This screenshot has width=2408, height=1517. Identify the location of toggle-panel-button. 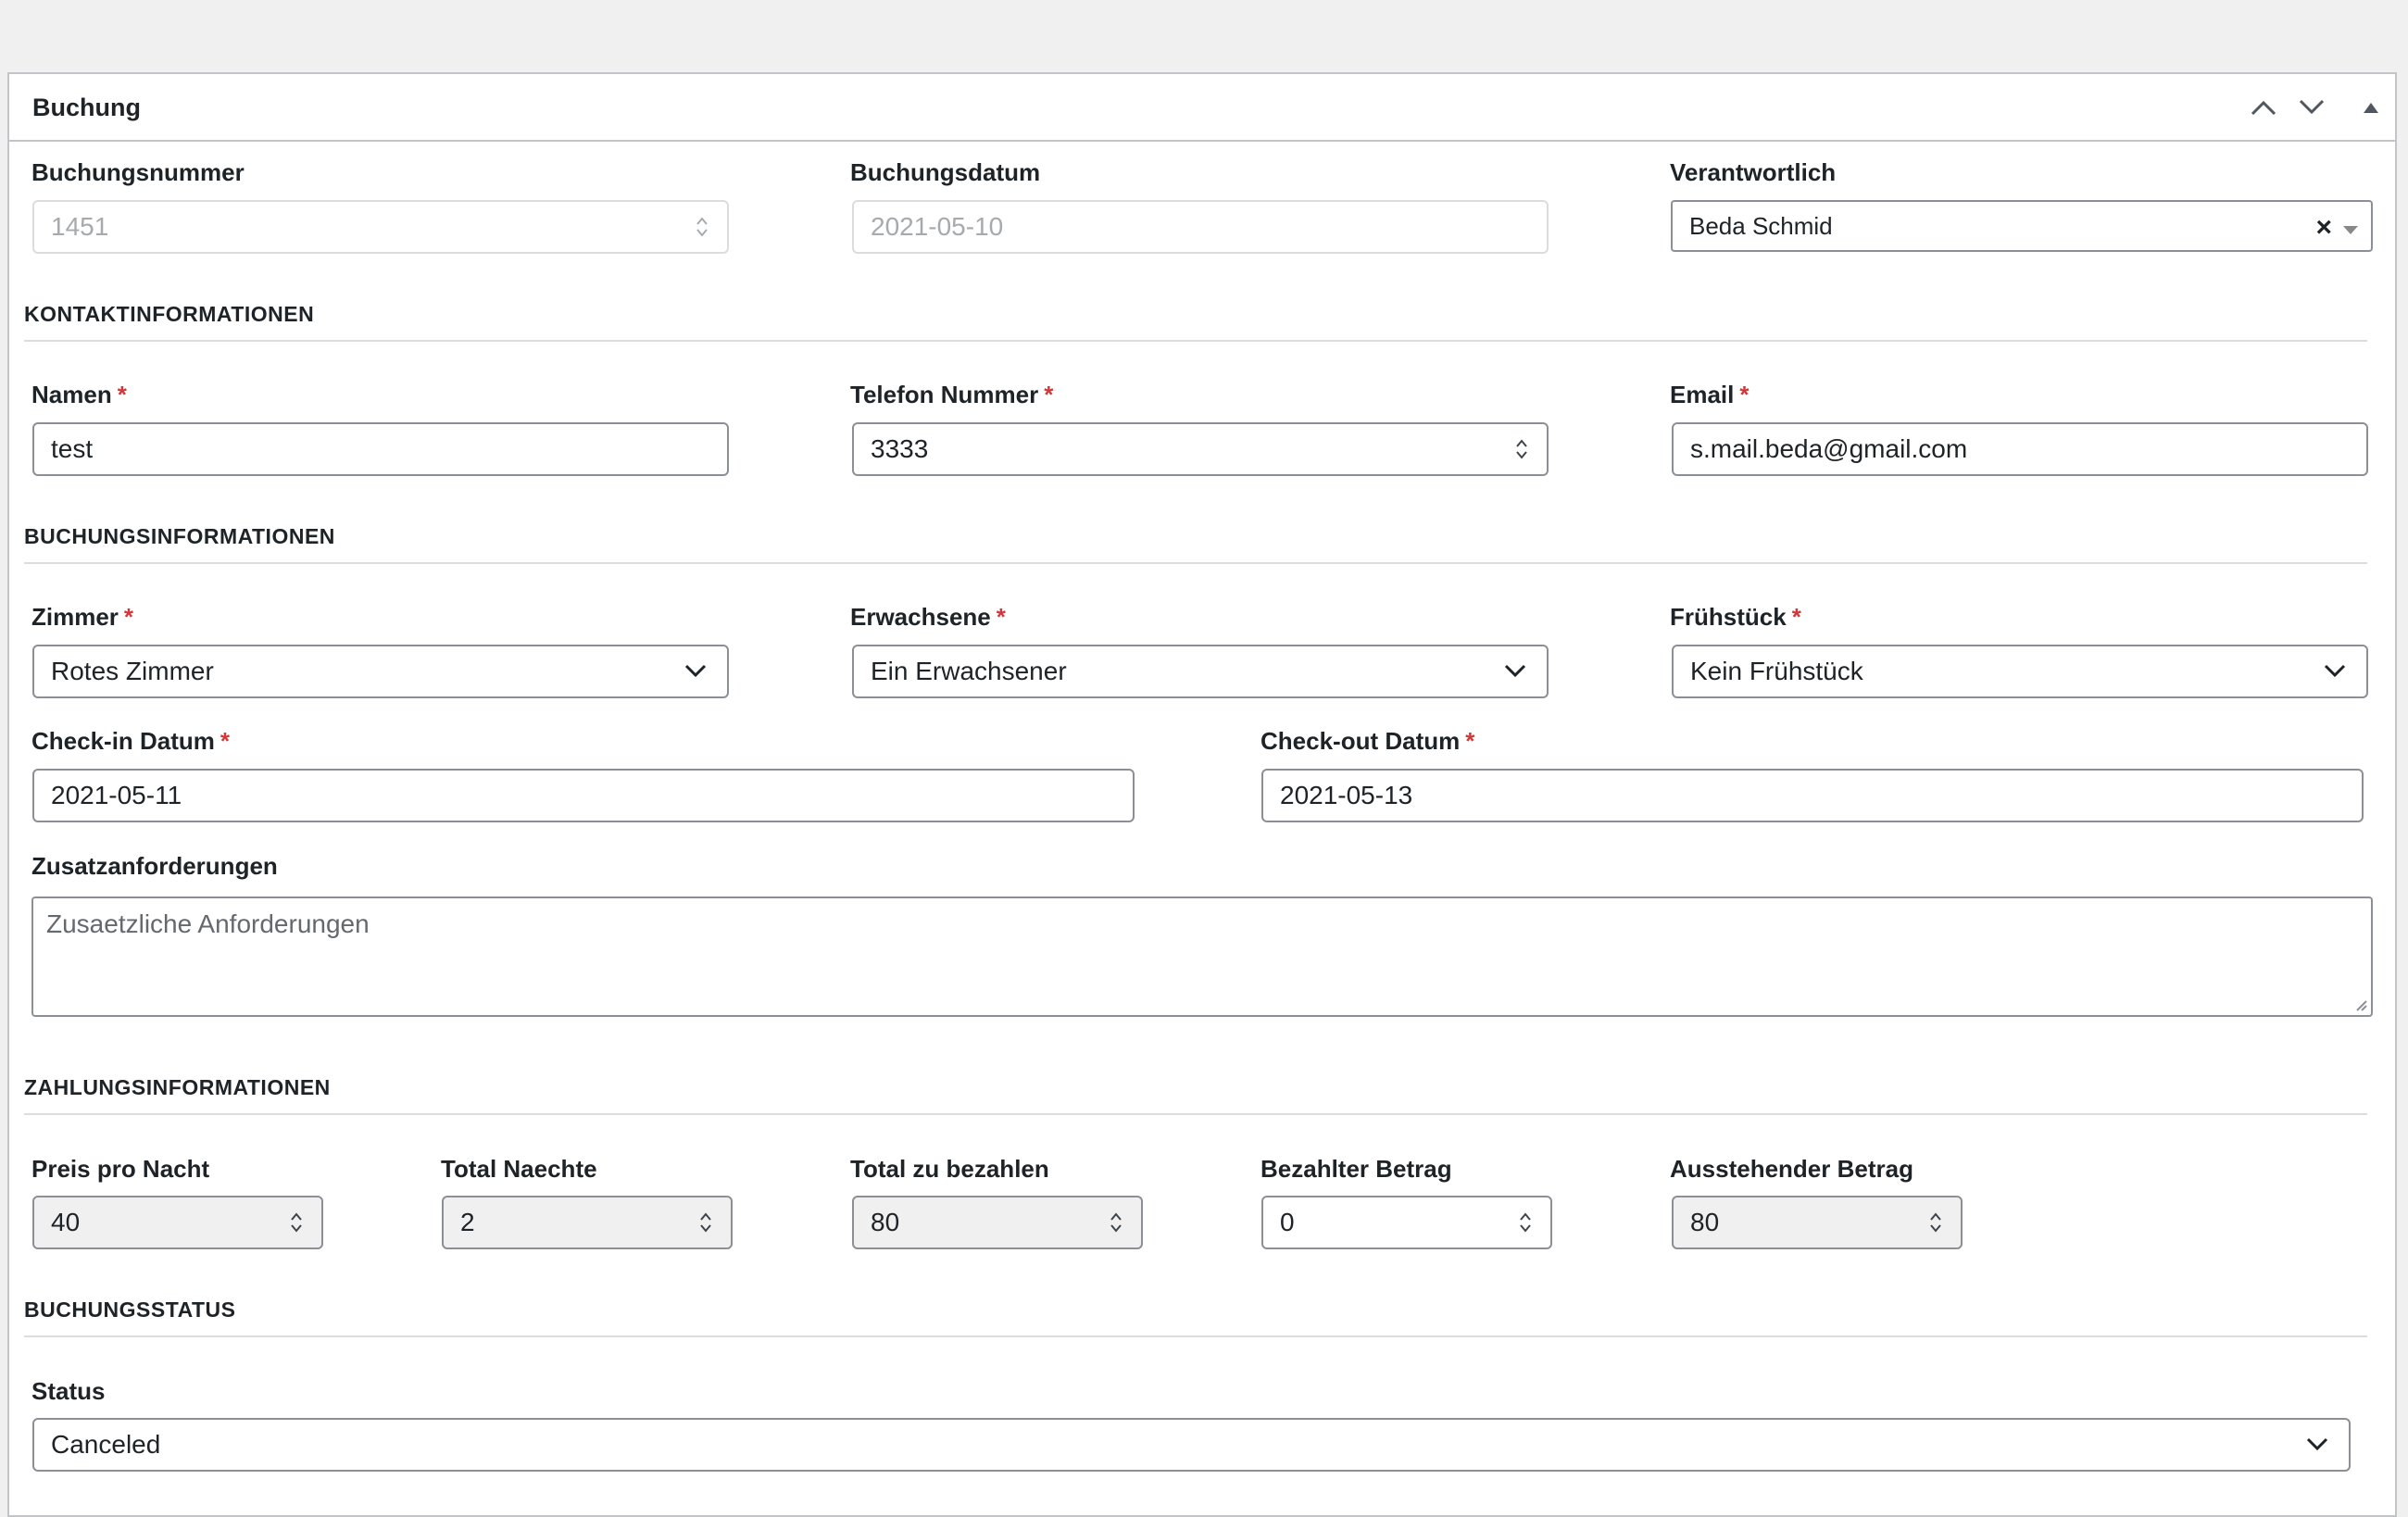
(2371, 108).